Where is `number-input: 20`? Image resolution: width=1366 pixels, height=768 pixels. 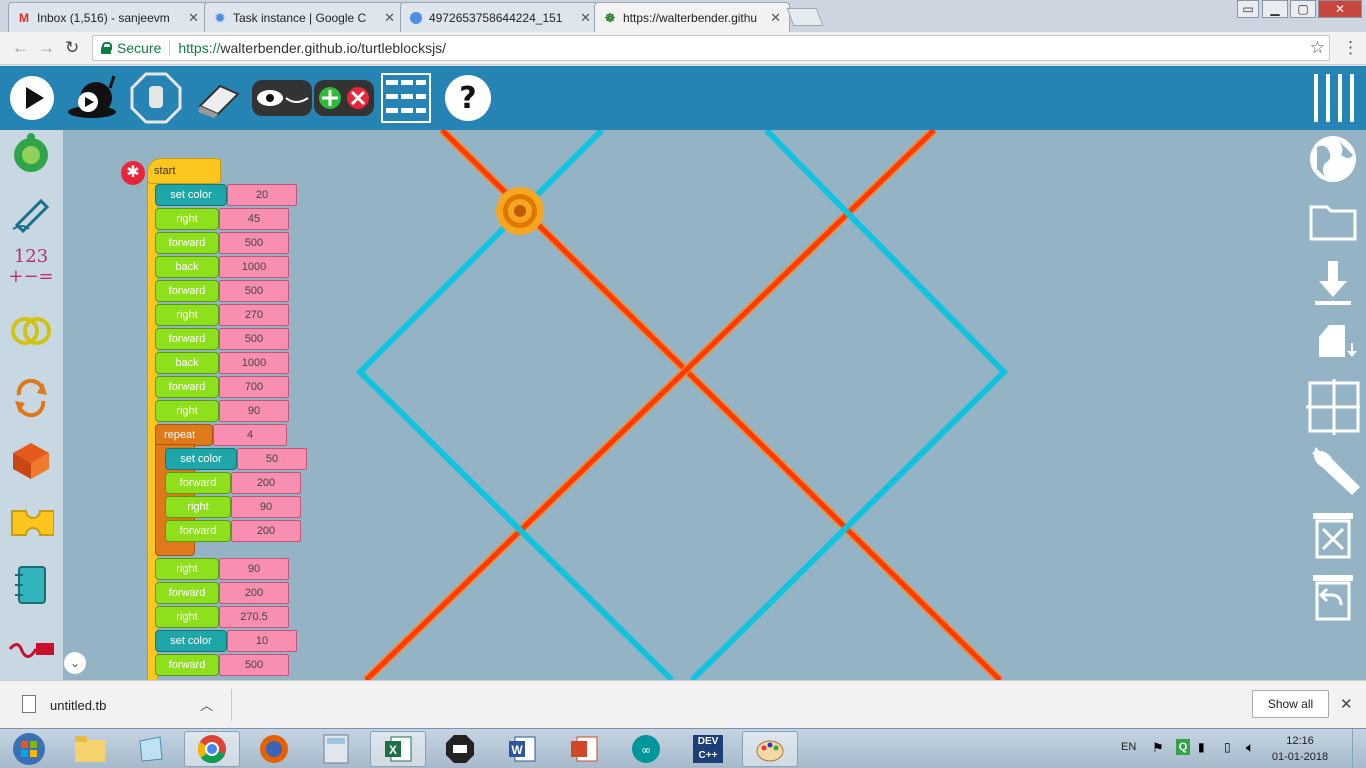
number-input: 20 is located at coordinates (262, 195).